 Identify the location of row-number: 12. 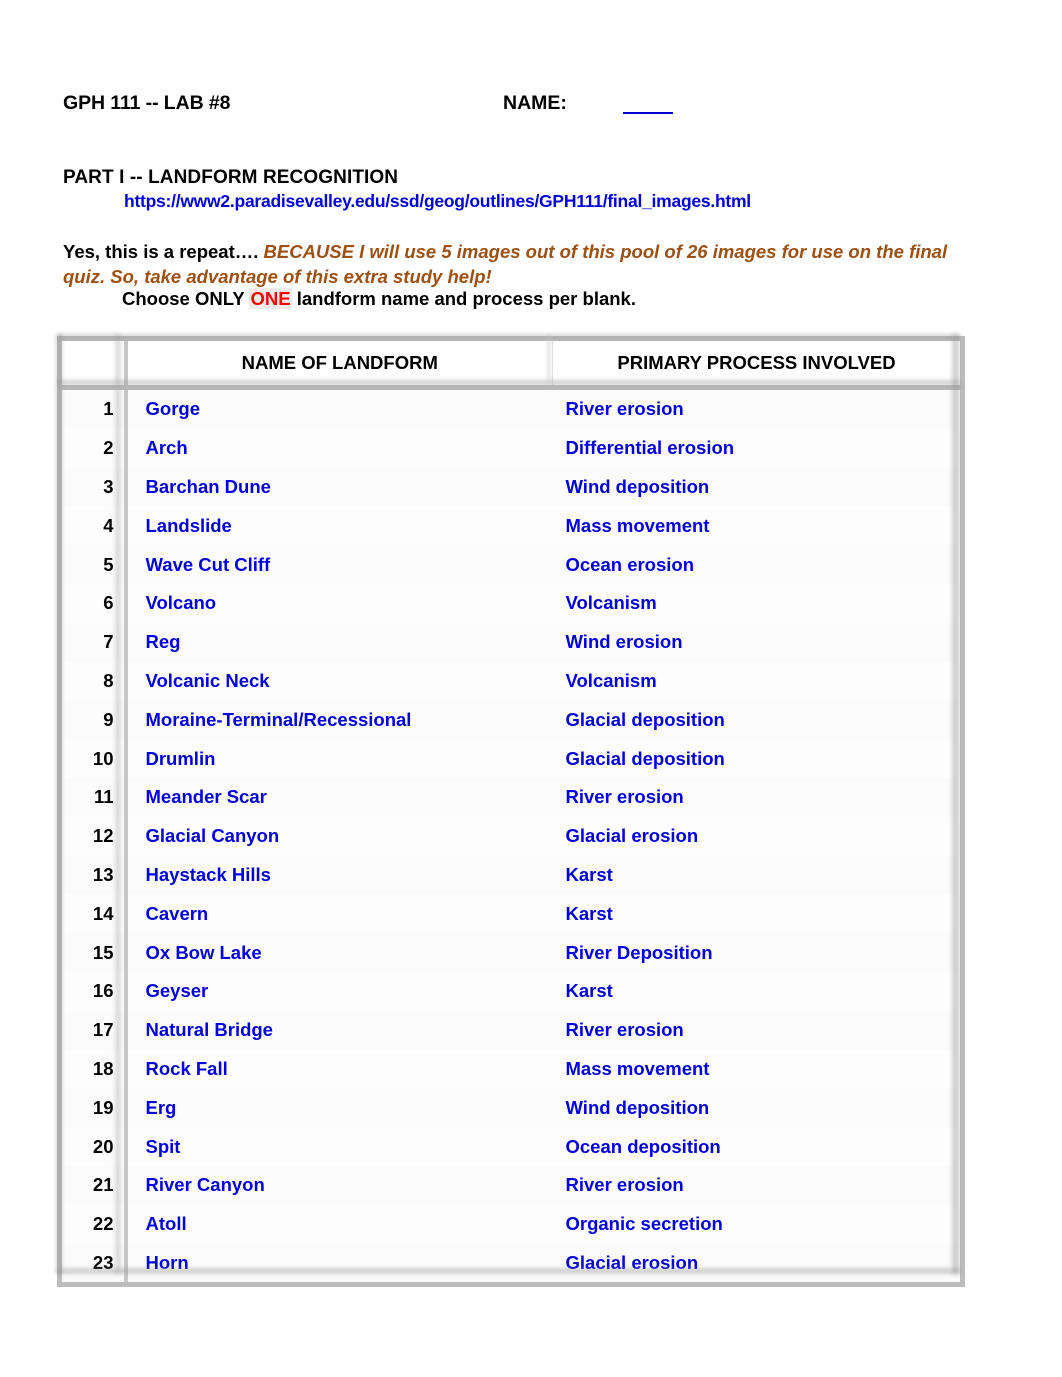
(92, 836).